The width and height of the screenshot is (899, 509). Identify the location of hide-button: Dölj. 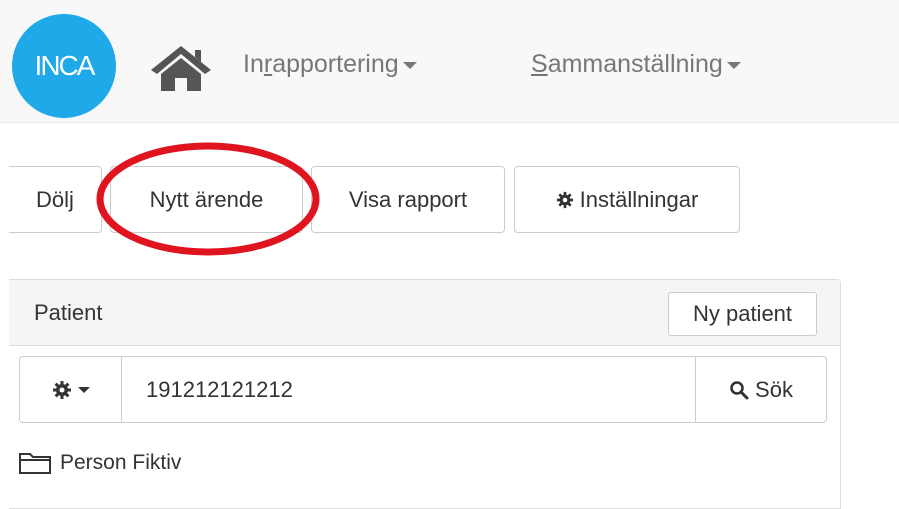
(55, 199).